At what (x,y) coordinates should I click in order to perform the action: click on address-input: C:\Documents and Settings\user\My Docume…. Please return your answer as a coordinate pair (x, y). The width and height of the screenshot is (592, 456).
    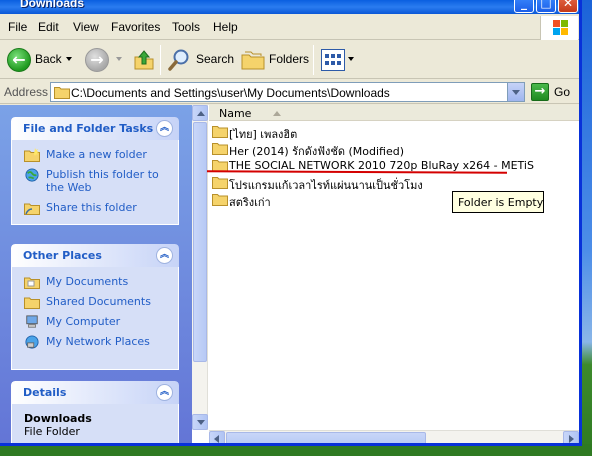
    Looking at the image, I should click on (287, 92).